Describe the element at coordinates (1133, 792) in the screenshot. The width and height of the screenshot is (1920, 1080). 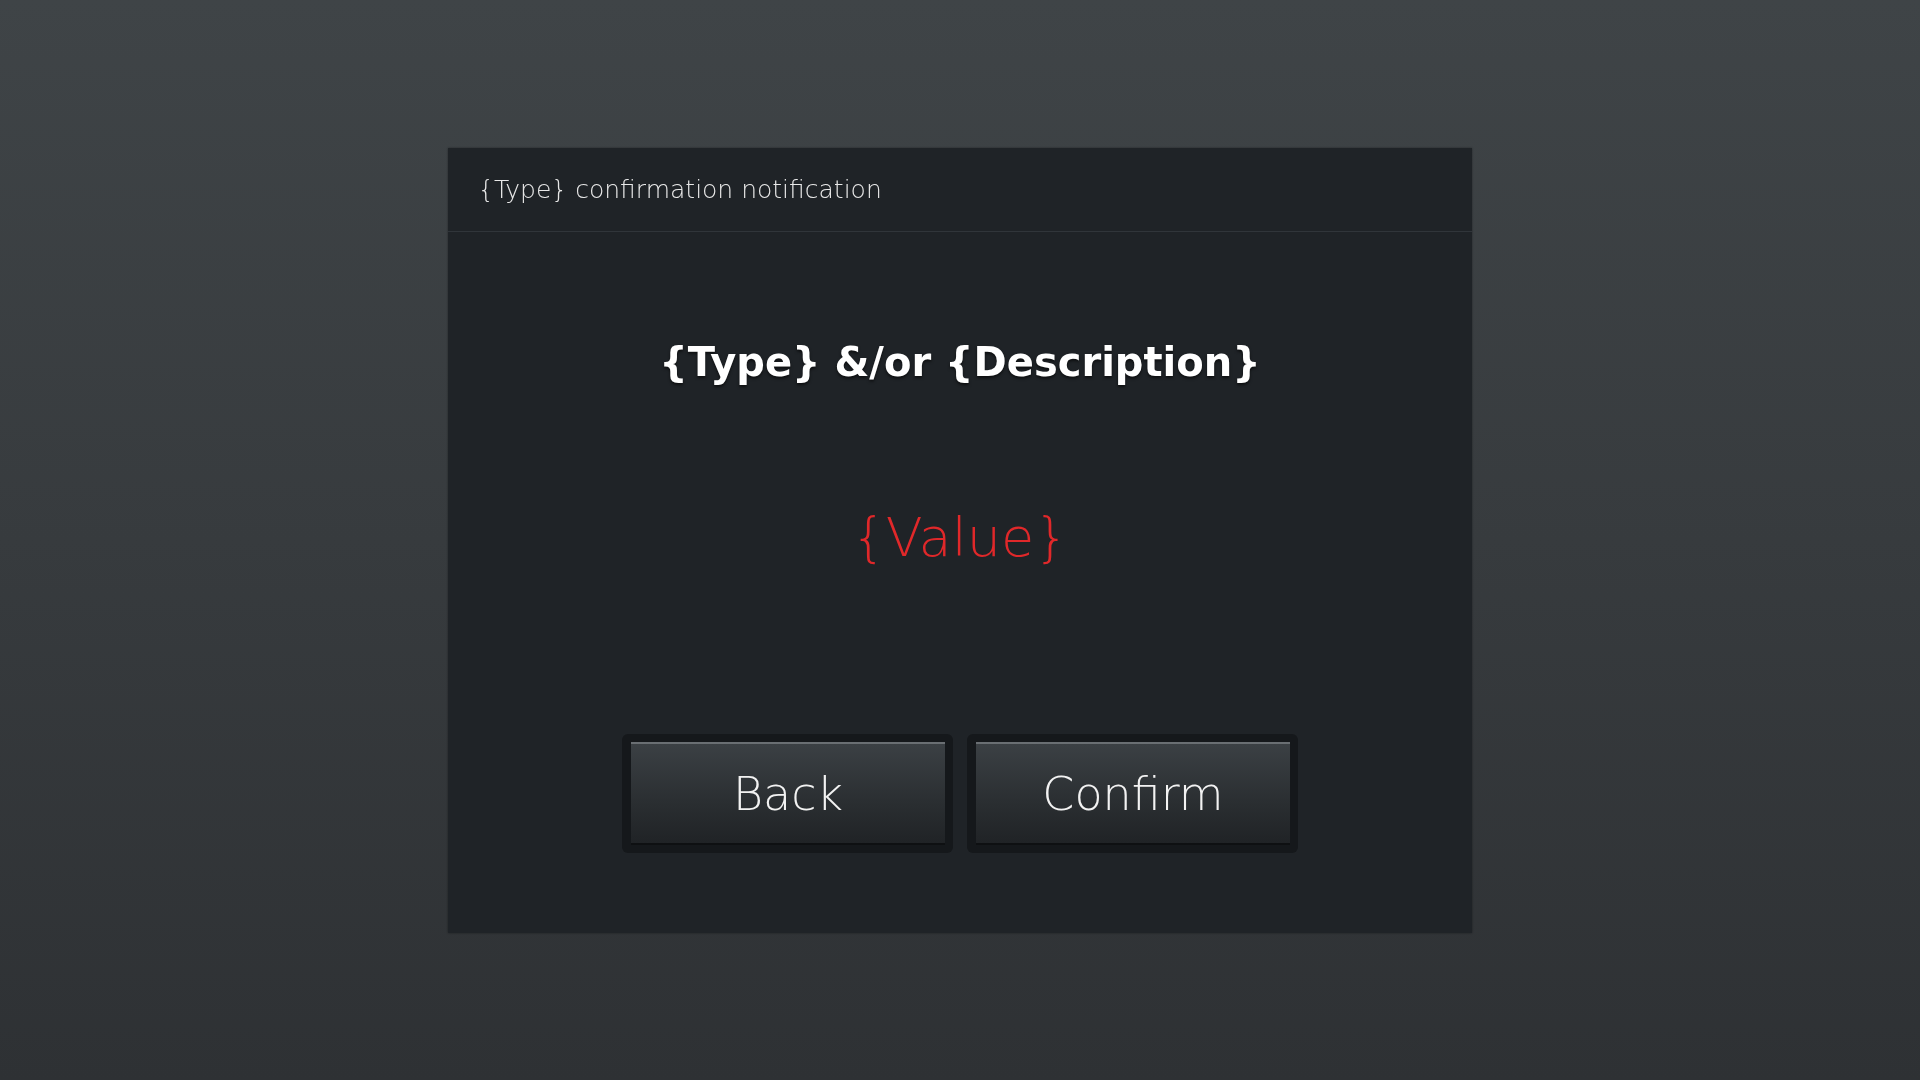
I see `dialog-button: Confirm` at that location.